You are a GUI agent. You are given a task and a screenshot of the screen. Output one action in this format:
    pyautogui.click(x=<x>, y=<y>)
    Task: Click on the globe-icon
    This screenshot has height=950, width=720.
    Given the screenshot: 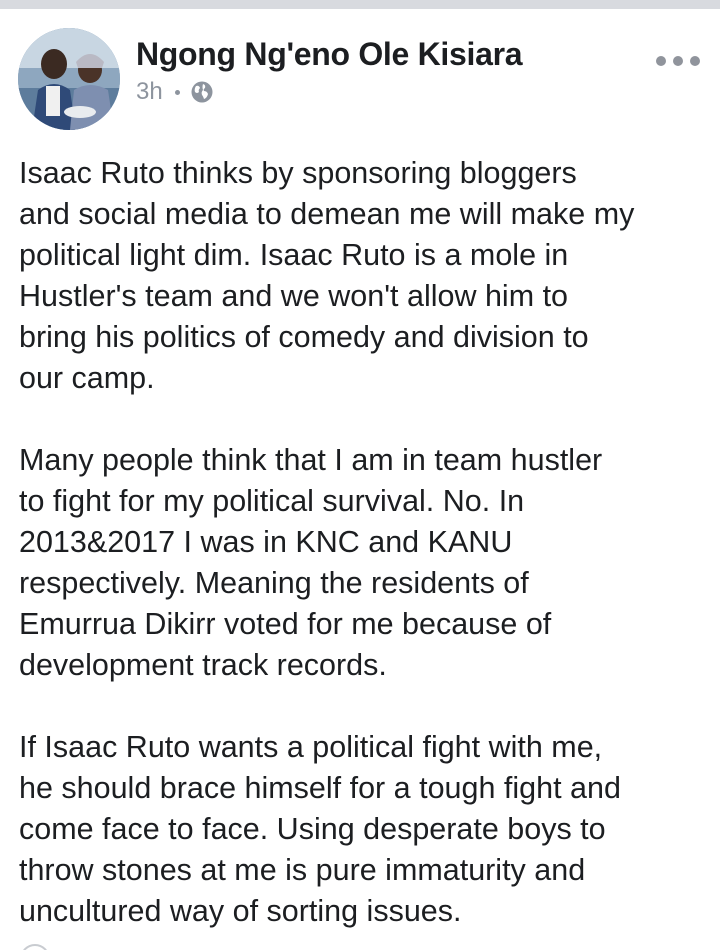 What is the action you would take?
    pyautogui.click(x=202, y=92)
    